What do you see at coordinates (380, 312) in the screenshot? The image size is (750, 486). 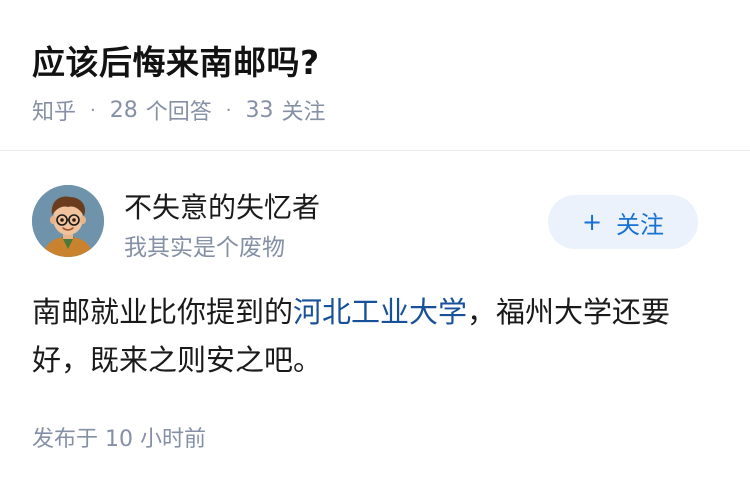 I see `school-link: 河北工业大学` at bounding box center [380, 312].